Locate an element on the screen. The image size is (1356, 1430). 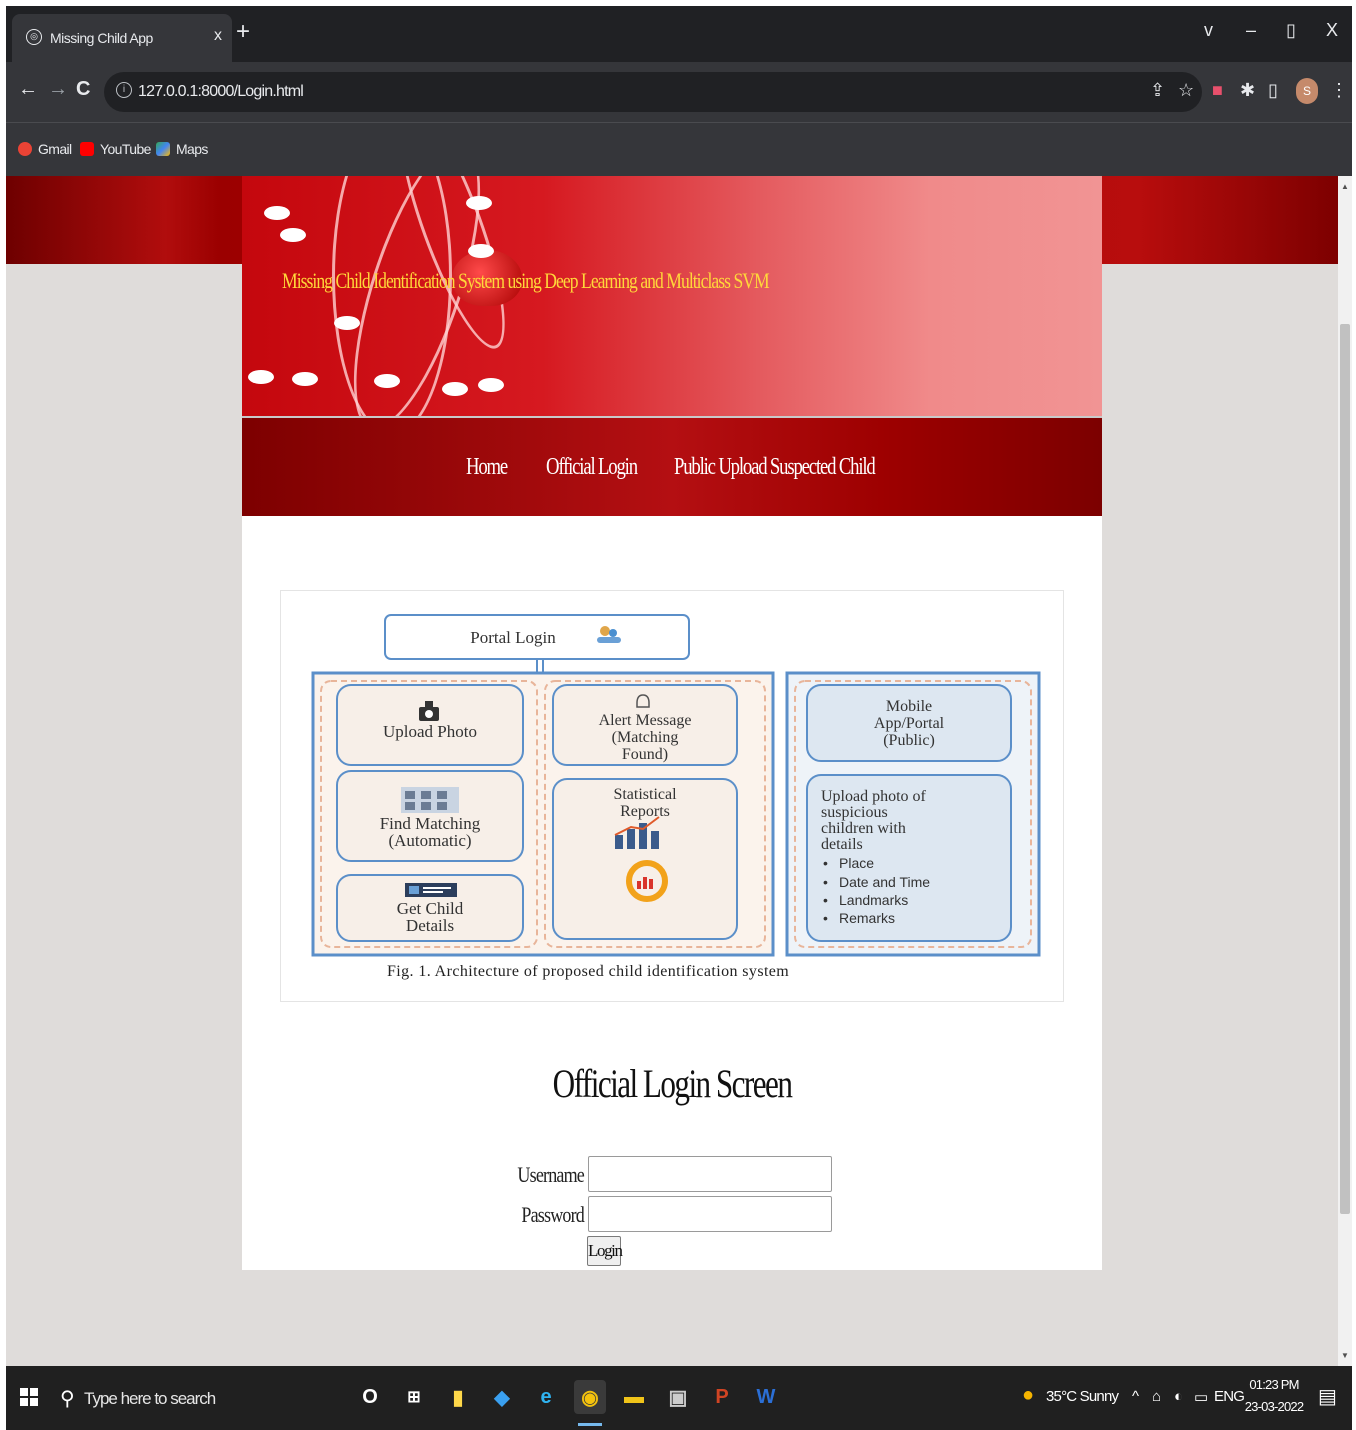
scroll-down-arrow-icon: ▼ is located at coordinates (1345, 1355).